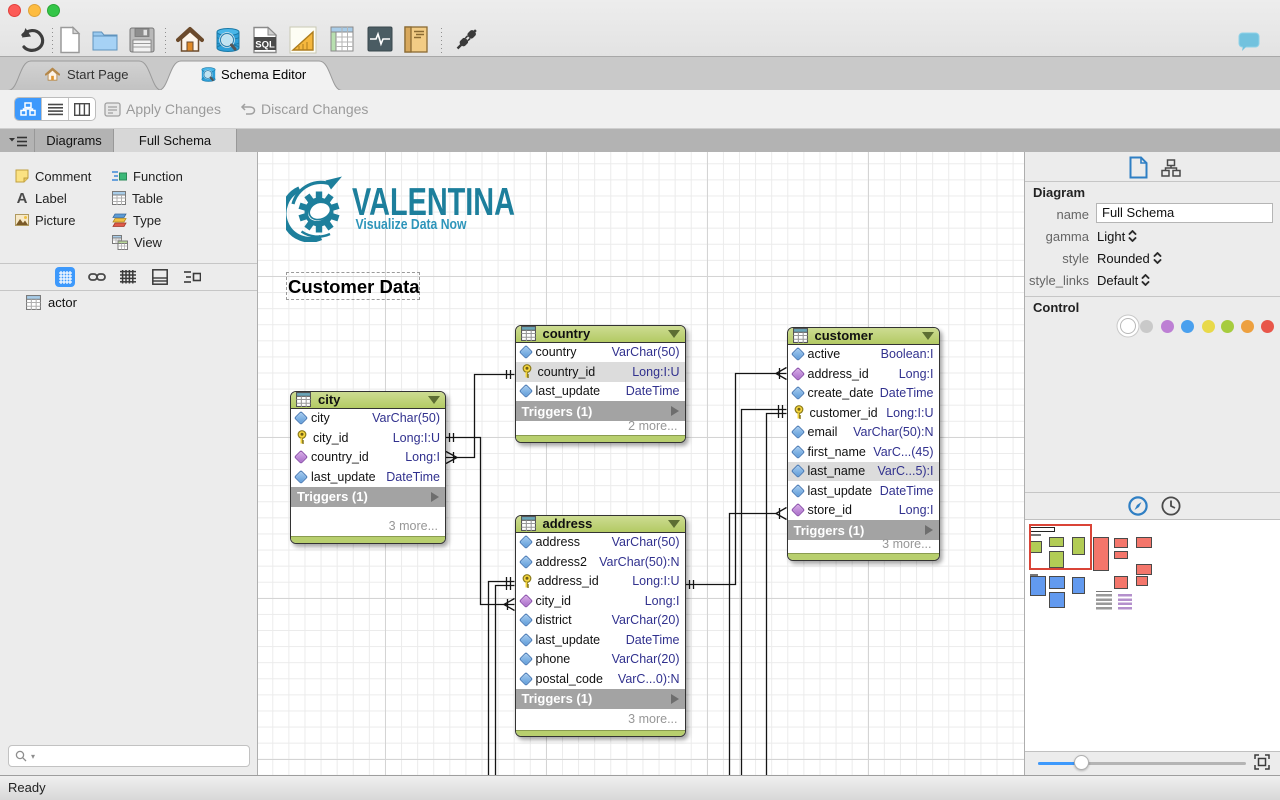 Image resolution: width=1280 pixels, height=800 pixels. I want to click on svg-text: SQL, so click(265, 45).